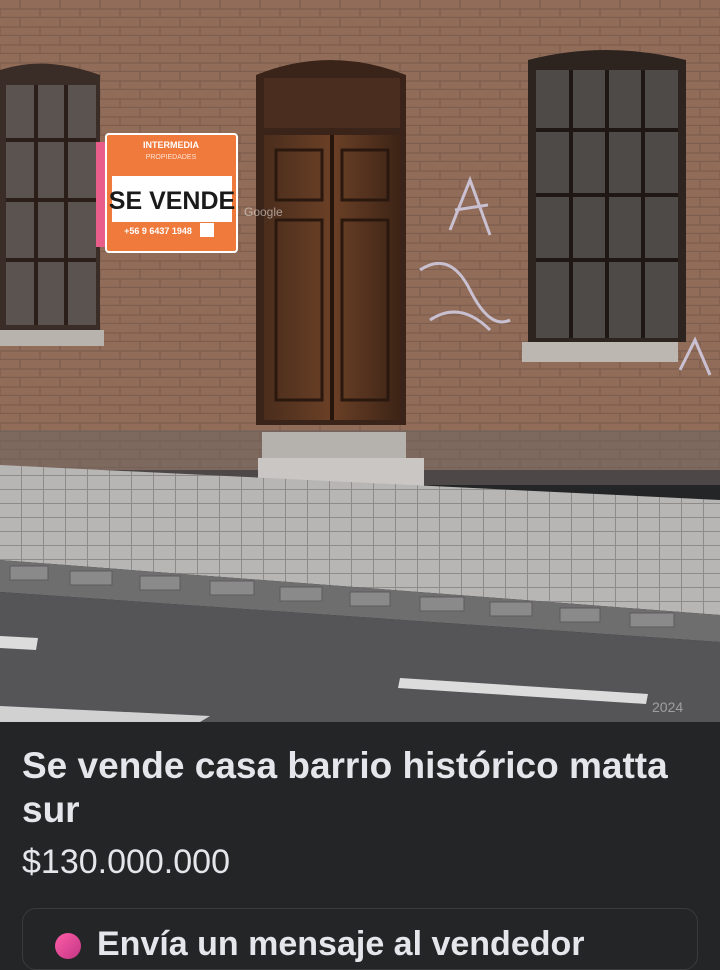 The height and width of the screenshot is (970, 720). What do you see at coordinates (263, 212) in the screenshot?
I see `google-watermark: Google` at bounding box center [263, 212].